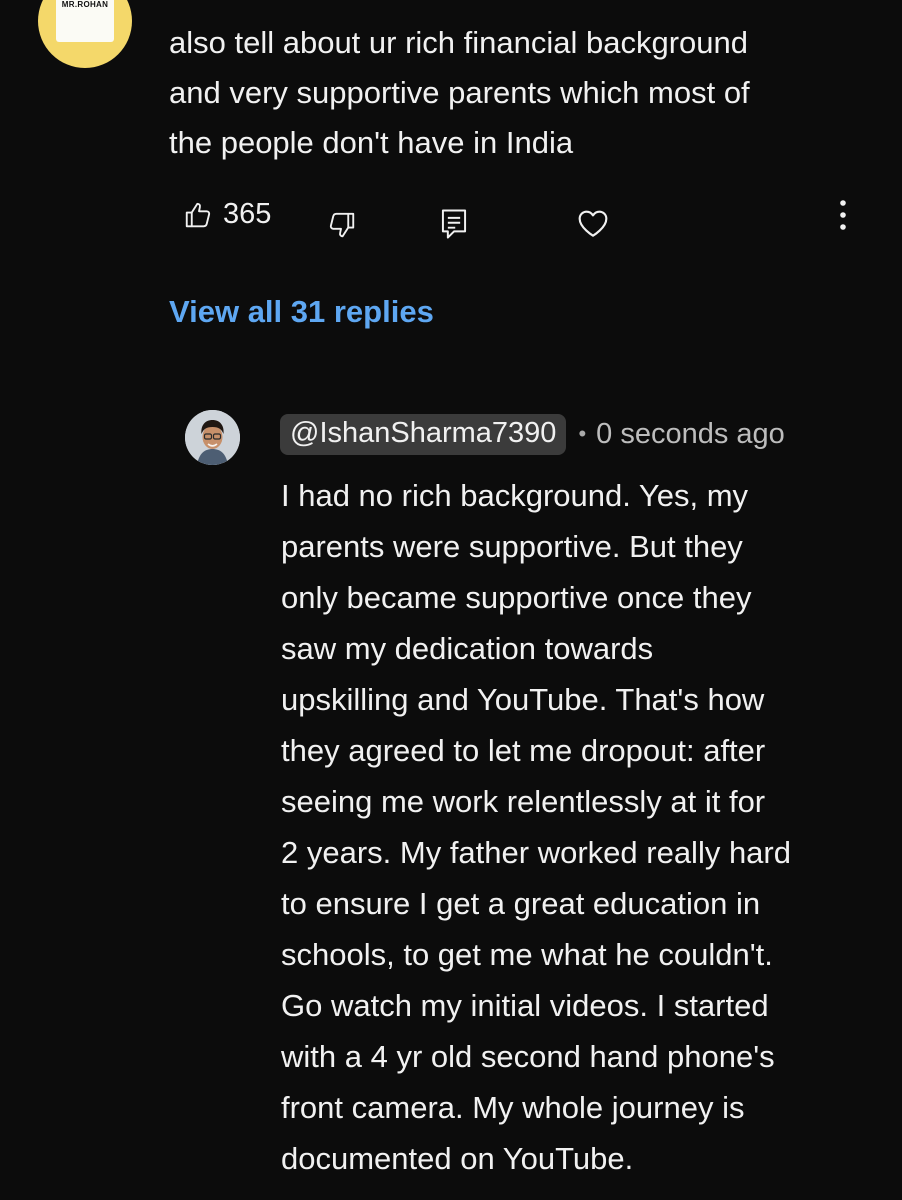 This screenshot has height=1200, width=902. I want to click on more-options-icon, so click(843, 215).